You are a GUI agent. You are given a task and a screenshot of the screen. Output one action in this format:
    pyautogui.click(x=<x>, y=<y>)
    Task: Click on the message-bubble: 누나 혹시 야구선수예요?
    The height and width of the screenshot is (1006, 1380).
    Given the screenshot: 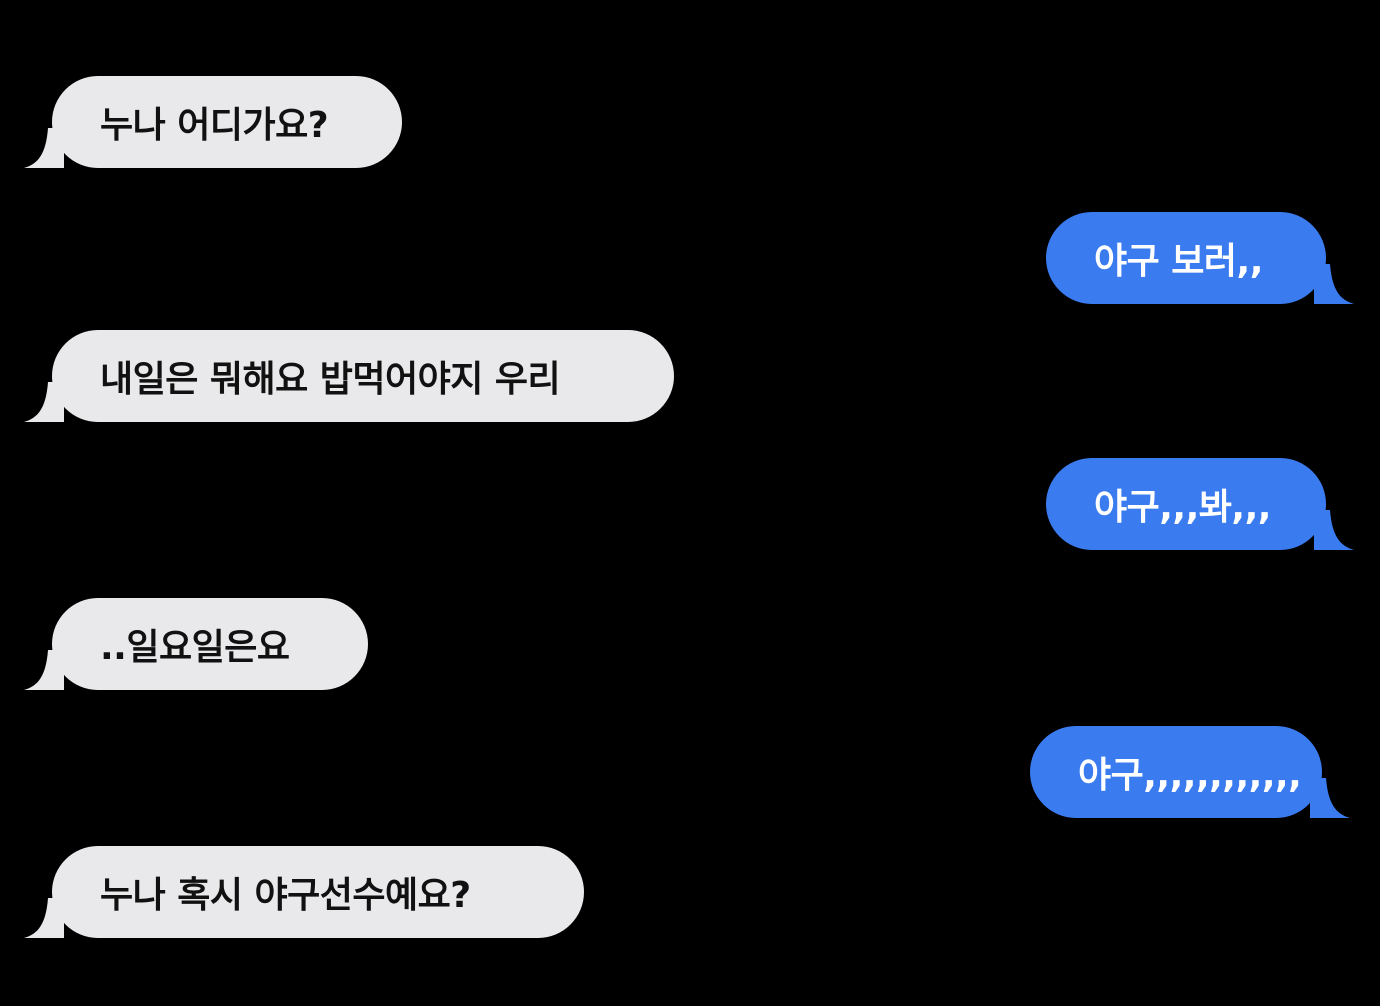 What is the action you would take?
    pyautogui.click(x=318, y=892)
    